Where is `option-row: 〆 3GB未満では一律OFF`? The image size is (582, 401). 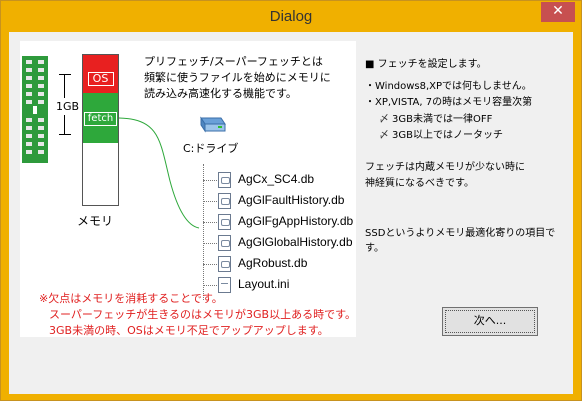 option-row: 〆 3GB未満では一律OFF is located at coordinates (435, 117).